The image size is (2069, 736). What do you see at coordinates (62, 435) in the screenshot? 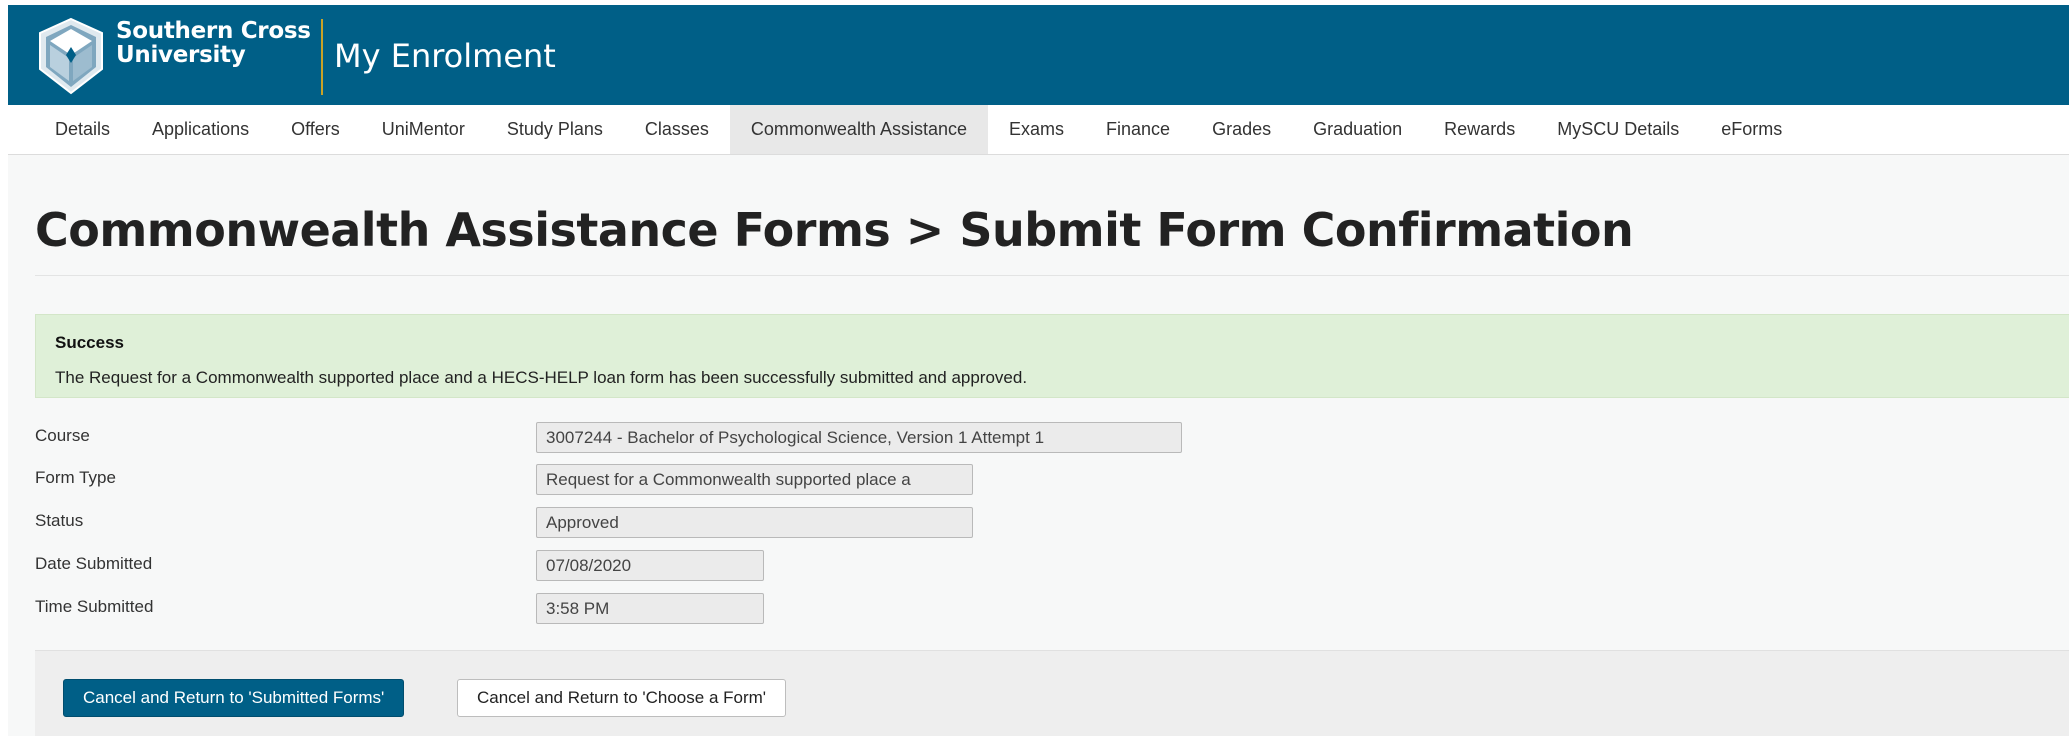
I see `course-label: Course` at bounding box center [62, 435].